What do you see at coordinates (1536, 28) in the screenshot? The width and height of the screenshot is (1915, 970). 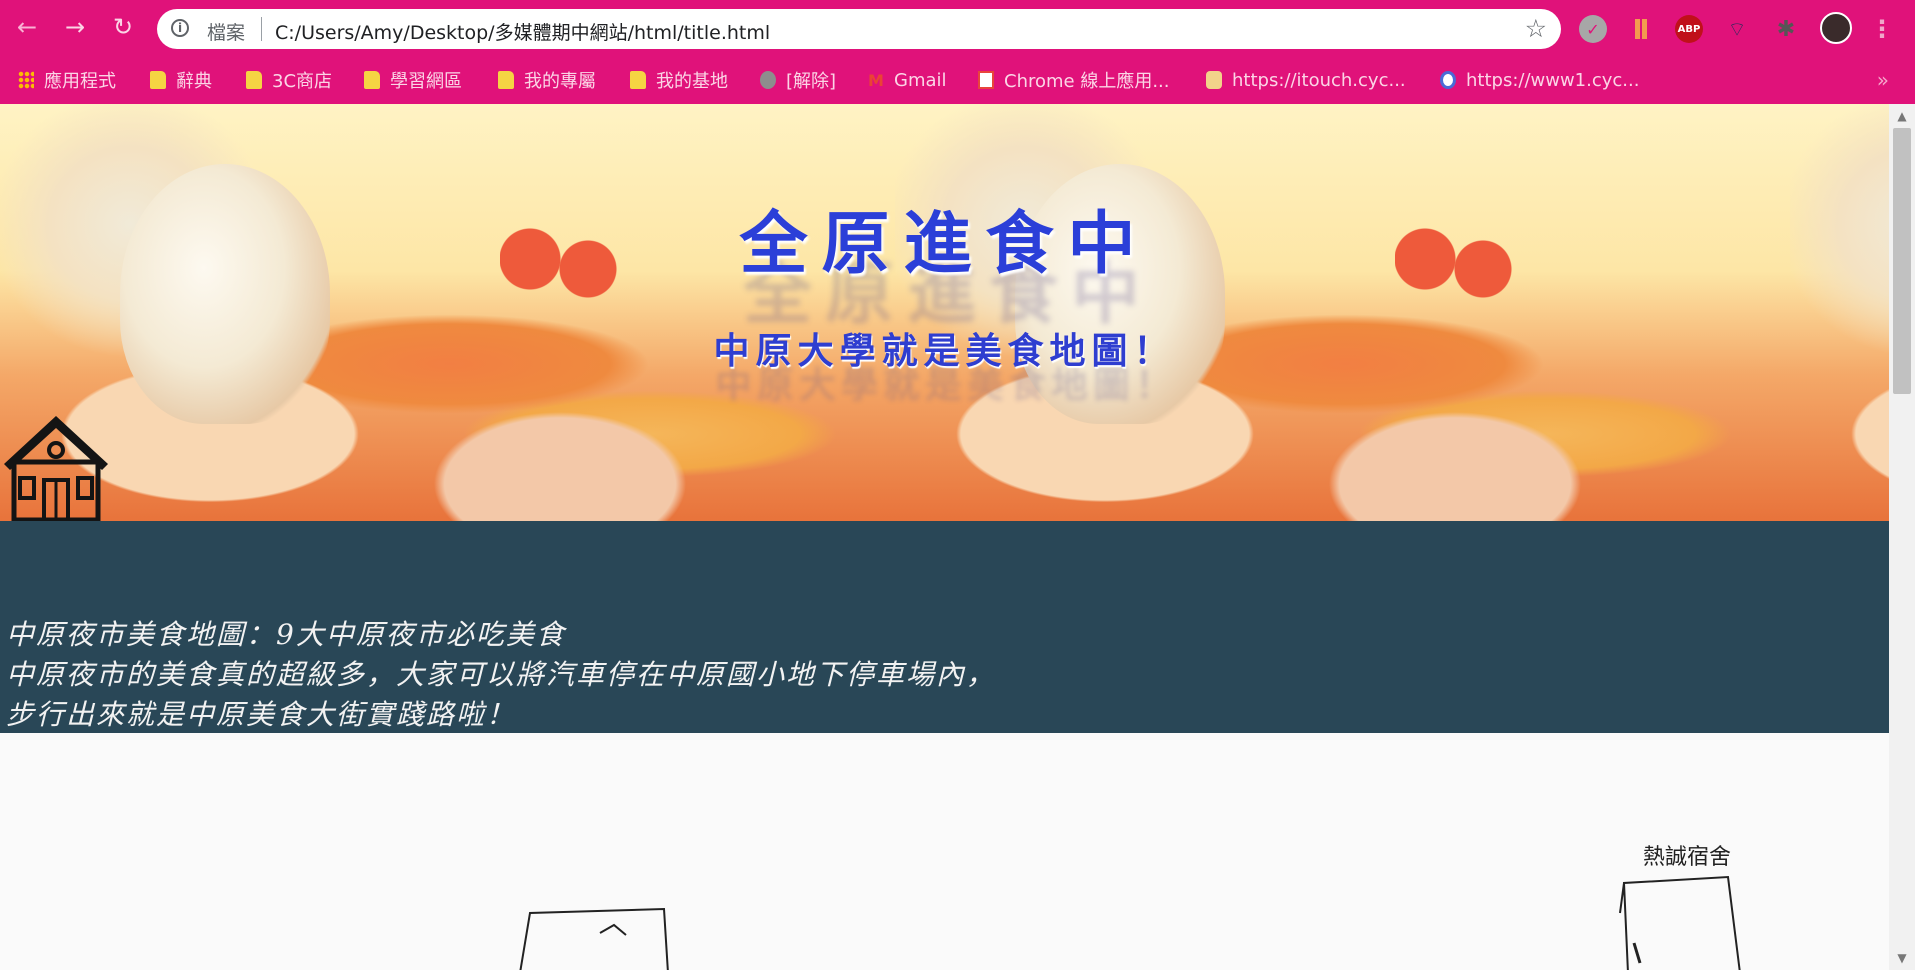 I see `bookmark-star-icon: ☆` at bounding box center [1536, 28].